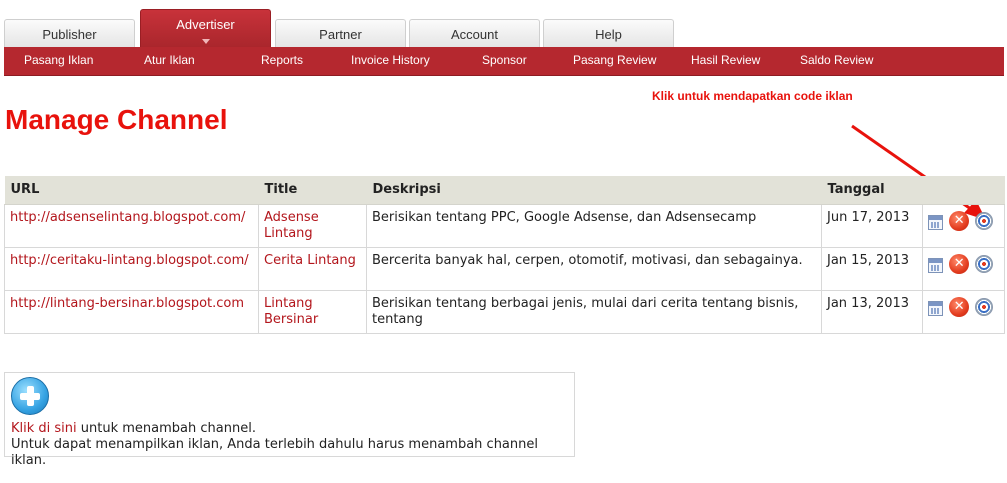  Describe the element at coordinates (129, 260) in the screenshot. I see `channel-url-link: http://ceritaku-lintang.blogspot.com/` at that location.